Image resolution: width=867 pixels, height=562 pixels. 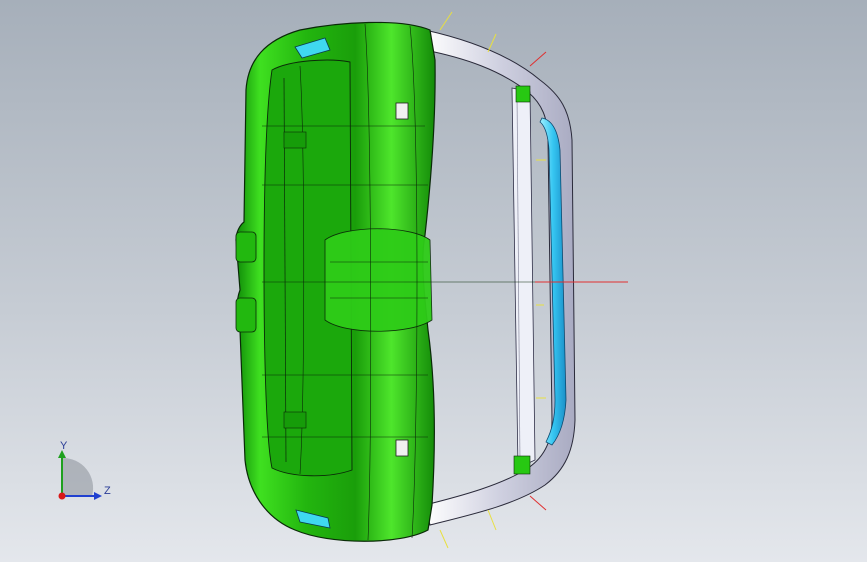 What do you see at coordinates (295, 140) in the screenshot?
I see `pocket-upper` at bounding box center [295, 140].